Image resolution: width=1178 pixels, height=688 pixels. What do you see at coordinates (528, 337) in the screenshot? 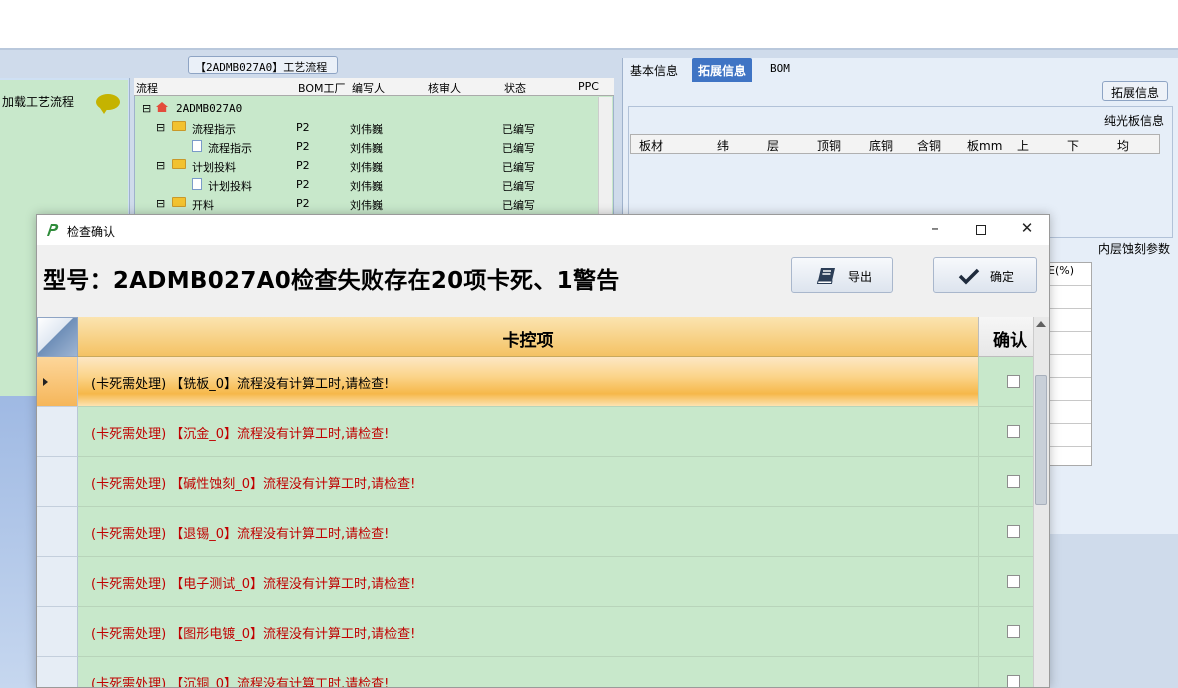
I see `grid-header-check-item: 卡控项` at bounding box center [528, 337].